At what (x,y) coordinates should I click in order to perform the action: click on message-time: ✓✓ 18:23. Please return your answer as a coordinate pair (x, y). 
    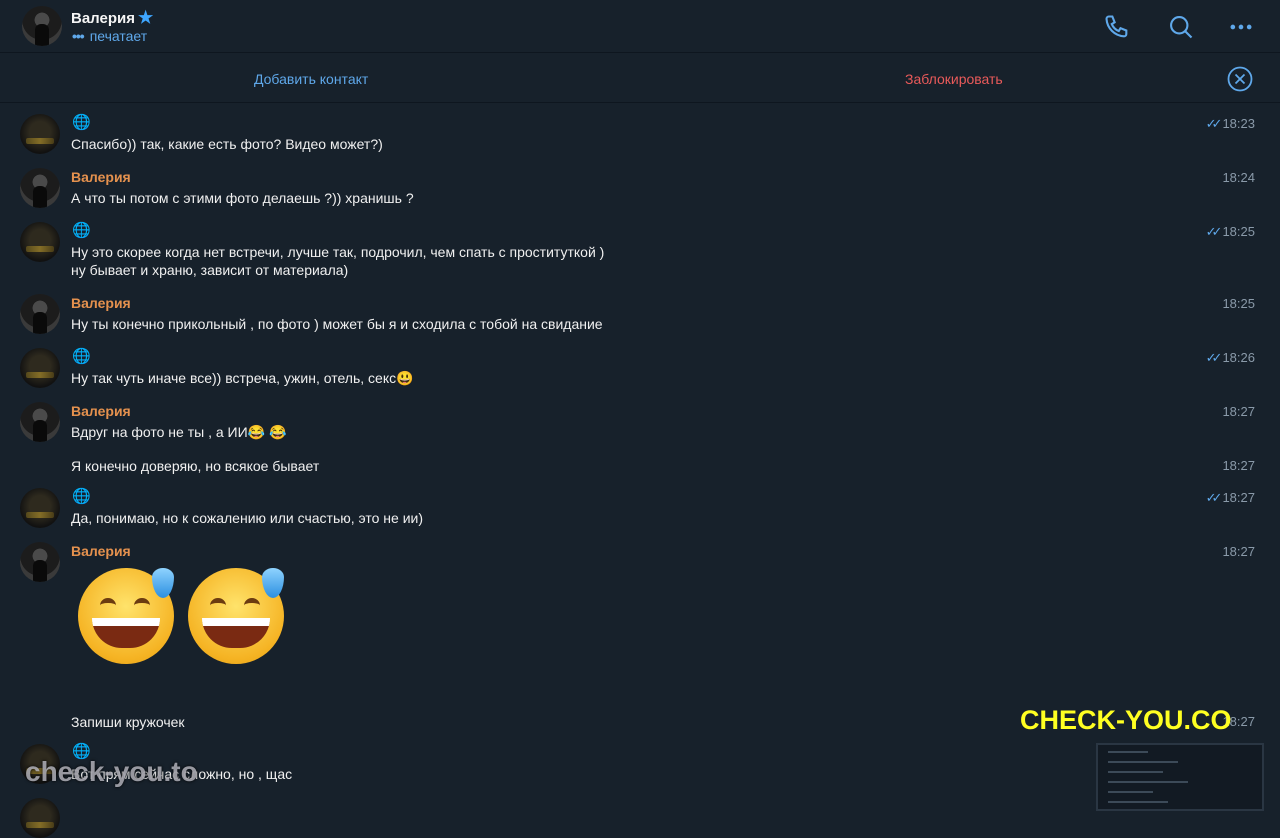
    Looking at the image, I should click on (1230, 123).